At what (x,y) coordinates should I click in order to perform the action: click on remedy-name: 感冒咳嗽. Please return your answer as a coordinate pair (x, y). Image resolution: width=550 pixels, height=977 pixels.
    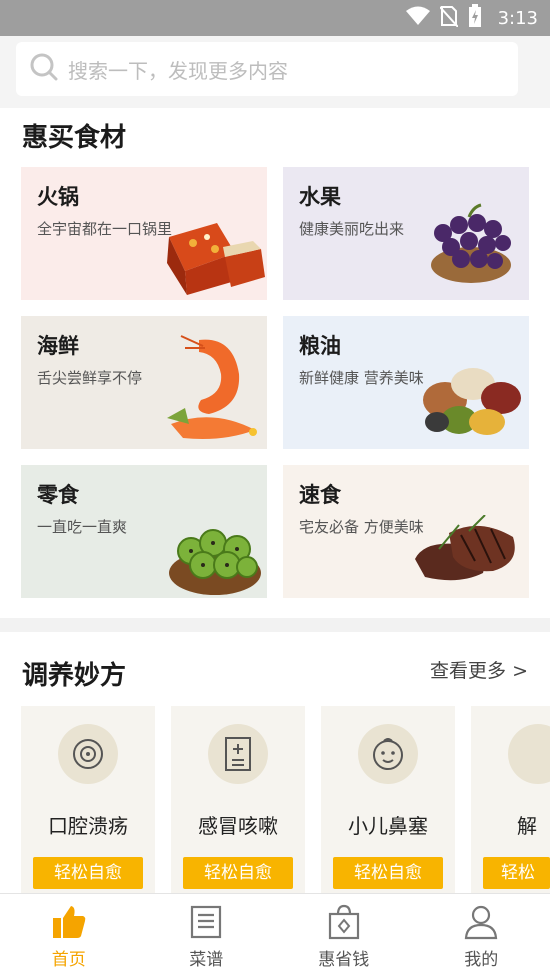
    Looking at the image, I should click on (238, 826).